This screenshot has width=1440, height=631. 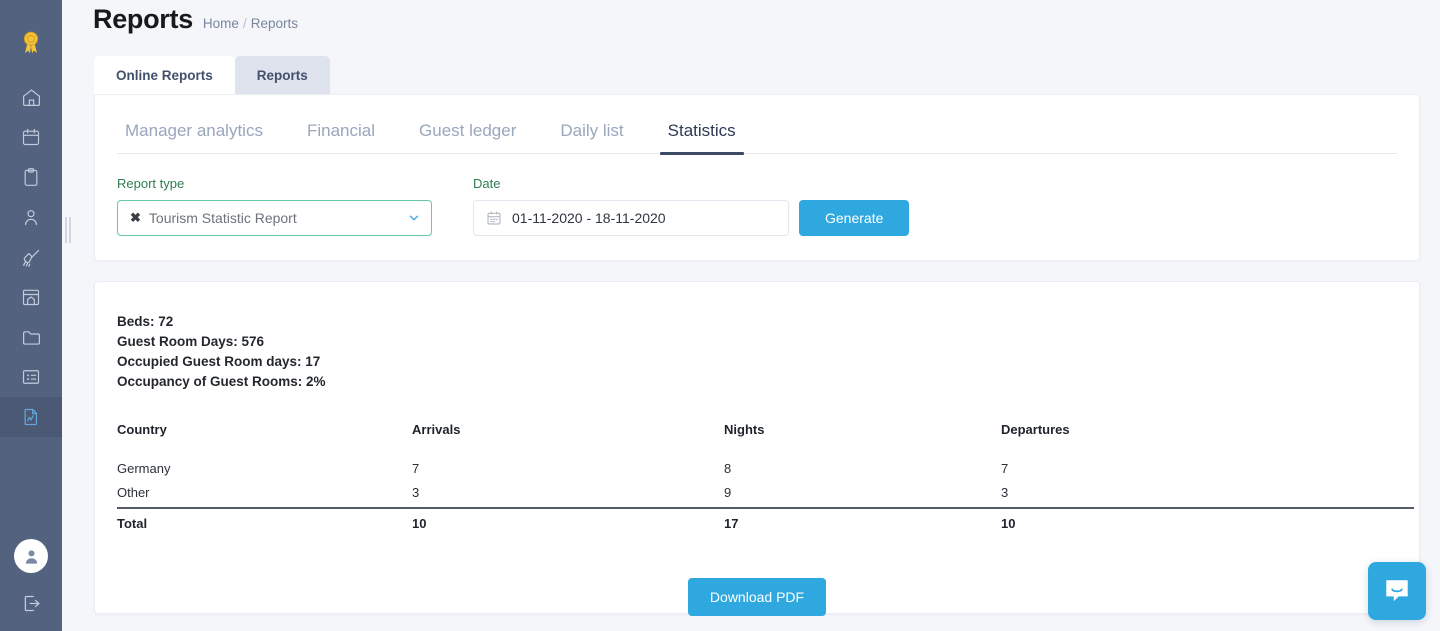 I want to click on column-header-nights: Nights, so click(x=744, y=429).